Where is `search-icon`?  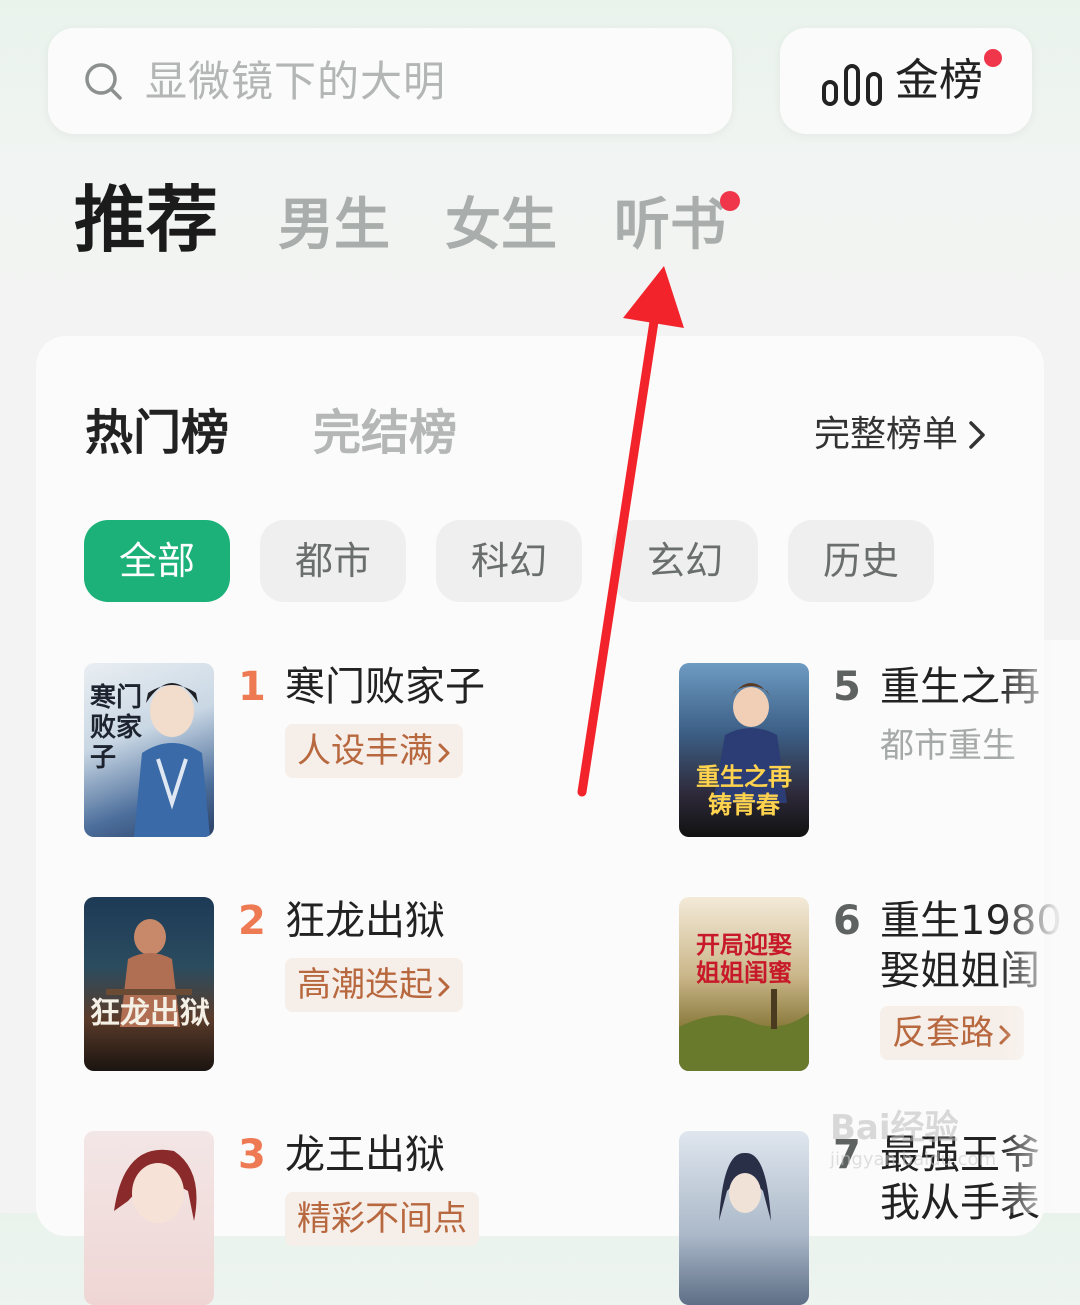 search-icon is located at coordinates (103, 81).